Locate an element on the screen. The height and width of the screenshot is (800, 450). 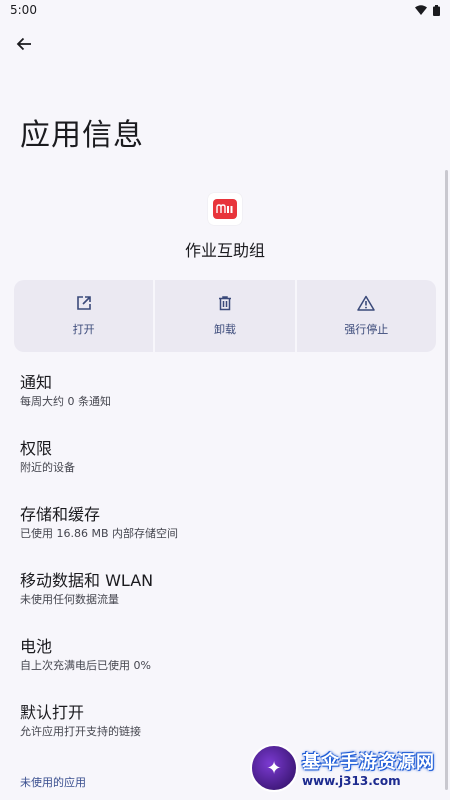
item-title: 移动数据和 WLAN is located at coordinates (87, 580).